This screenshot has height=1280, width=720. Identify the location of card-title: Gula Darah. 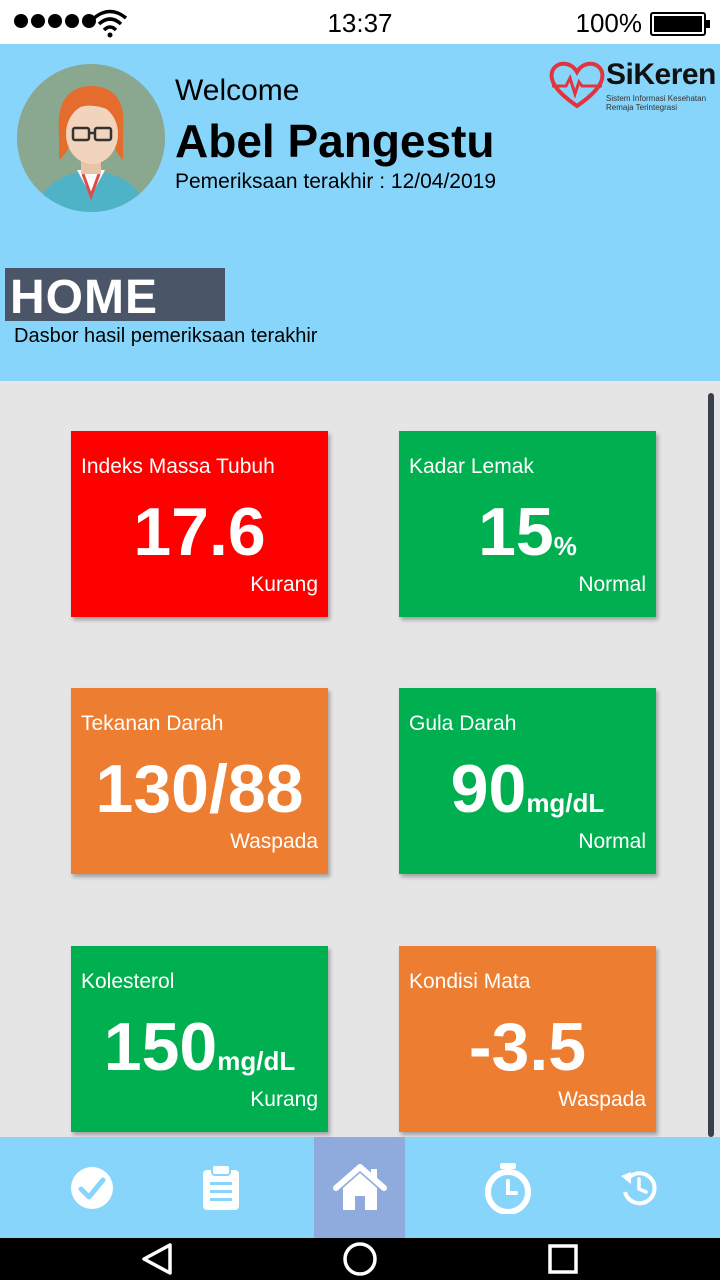
(463, 723).